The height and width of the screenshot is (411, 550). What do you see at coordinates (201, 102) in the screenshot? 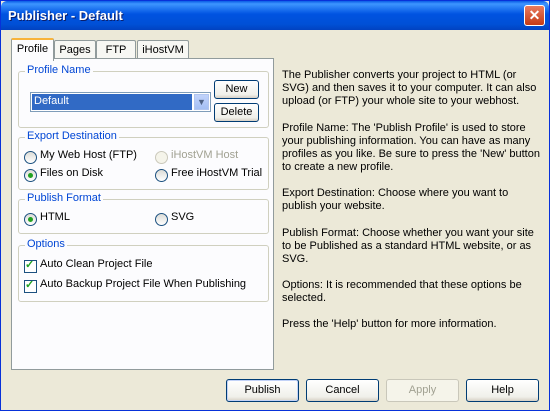
I see `chevron-down-icon: ▼` at bounding box center [201, 102].